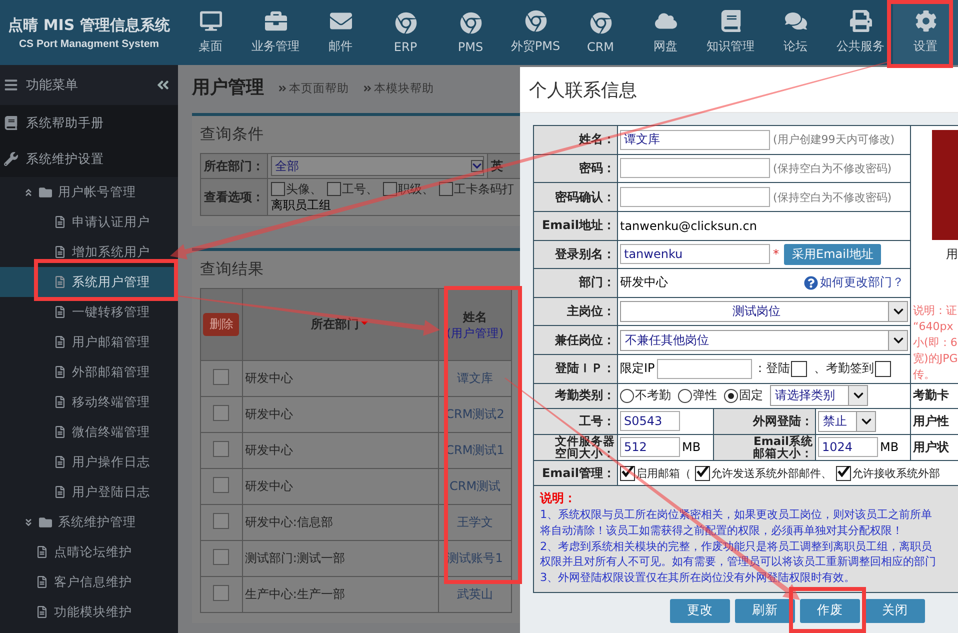  What do you see at coordinates (89, 123) in the screenshot?
I see `menu-section: 系统帮助手册` at bounding box center [89, 123].